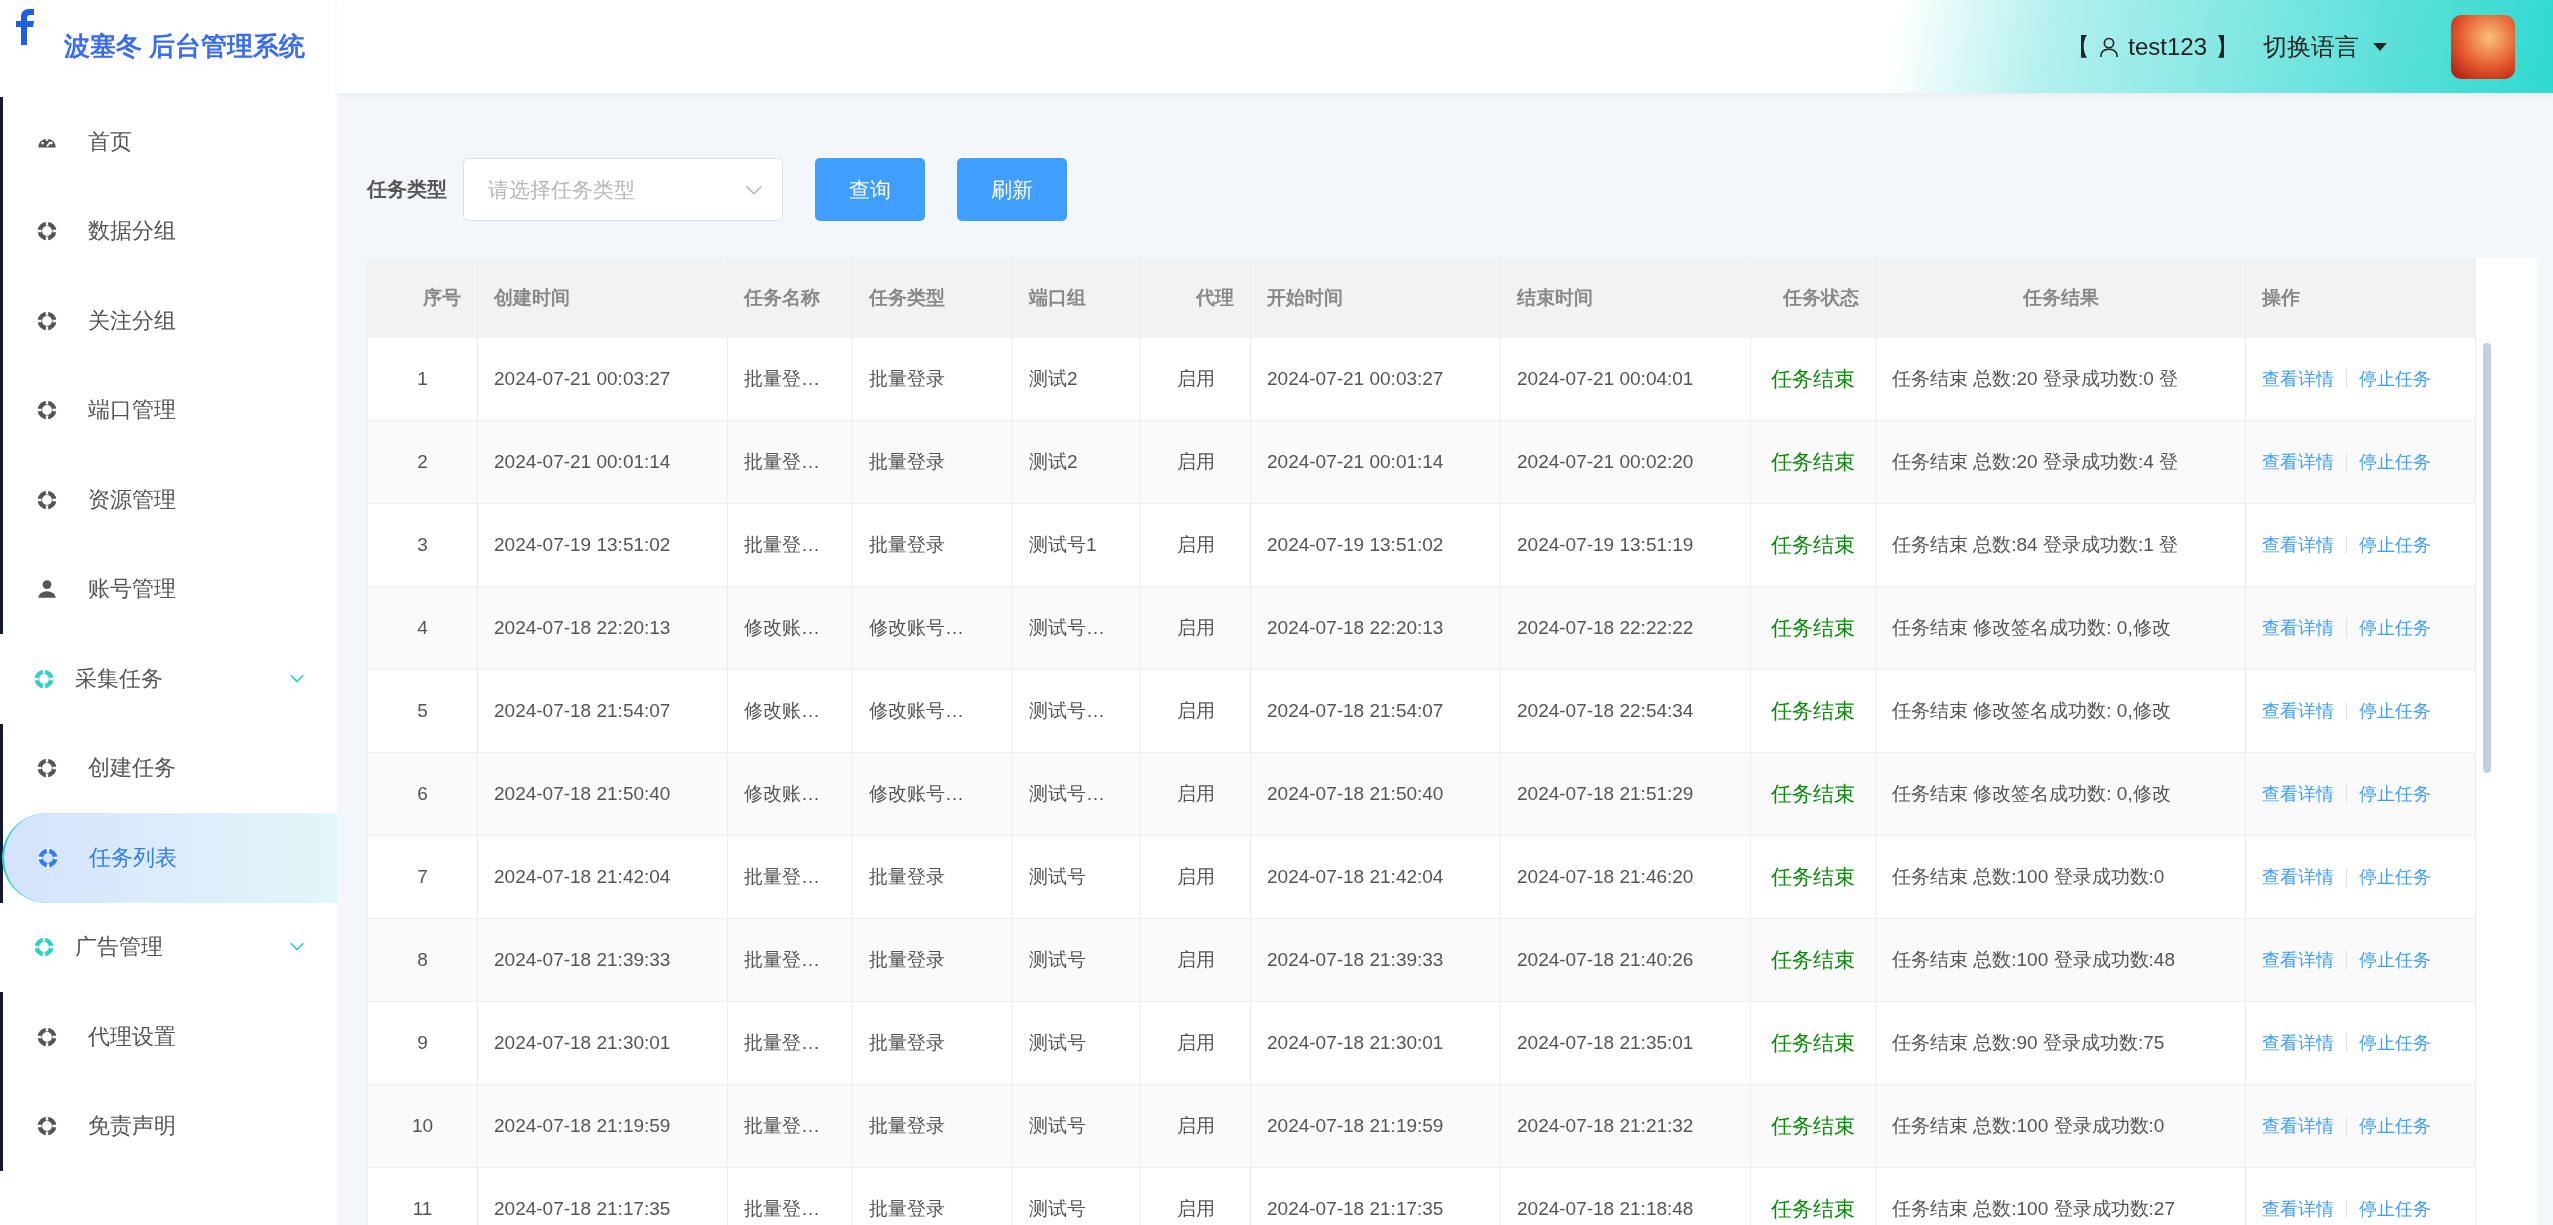 This screenshot has width=2553, height=1225. What do you see at coordinates (170, 1037) in the screenshot?
I see `sidebar-item: 代理设置` at bounding box center [170, 1037].